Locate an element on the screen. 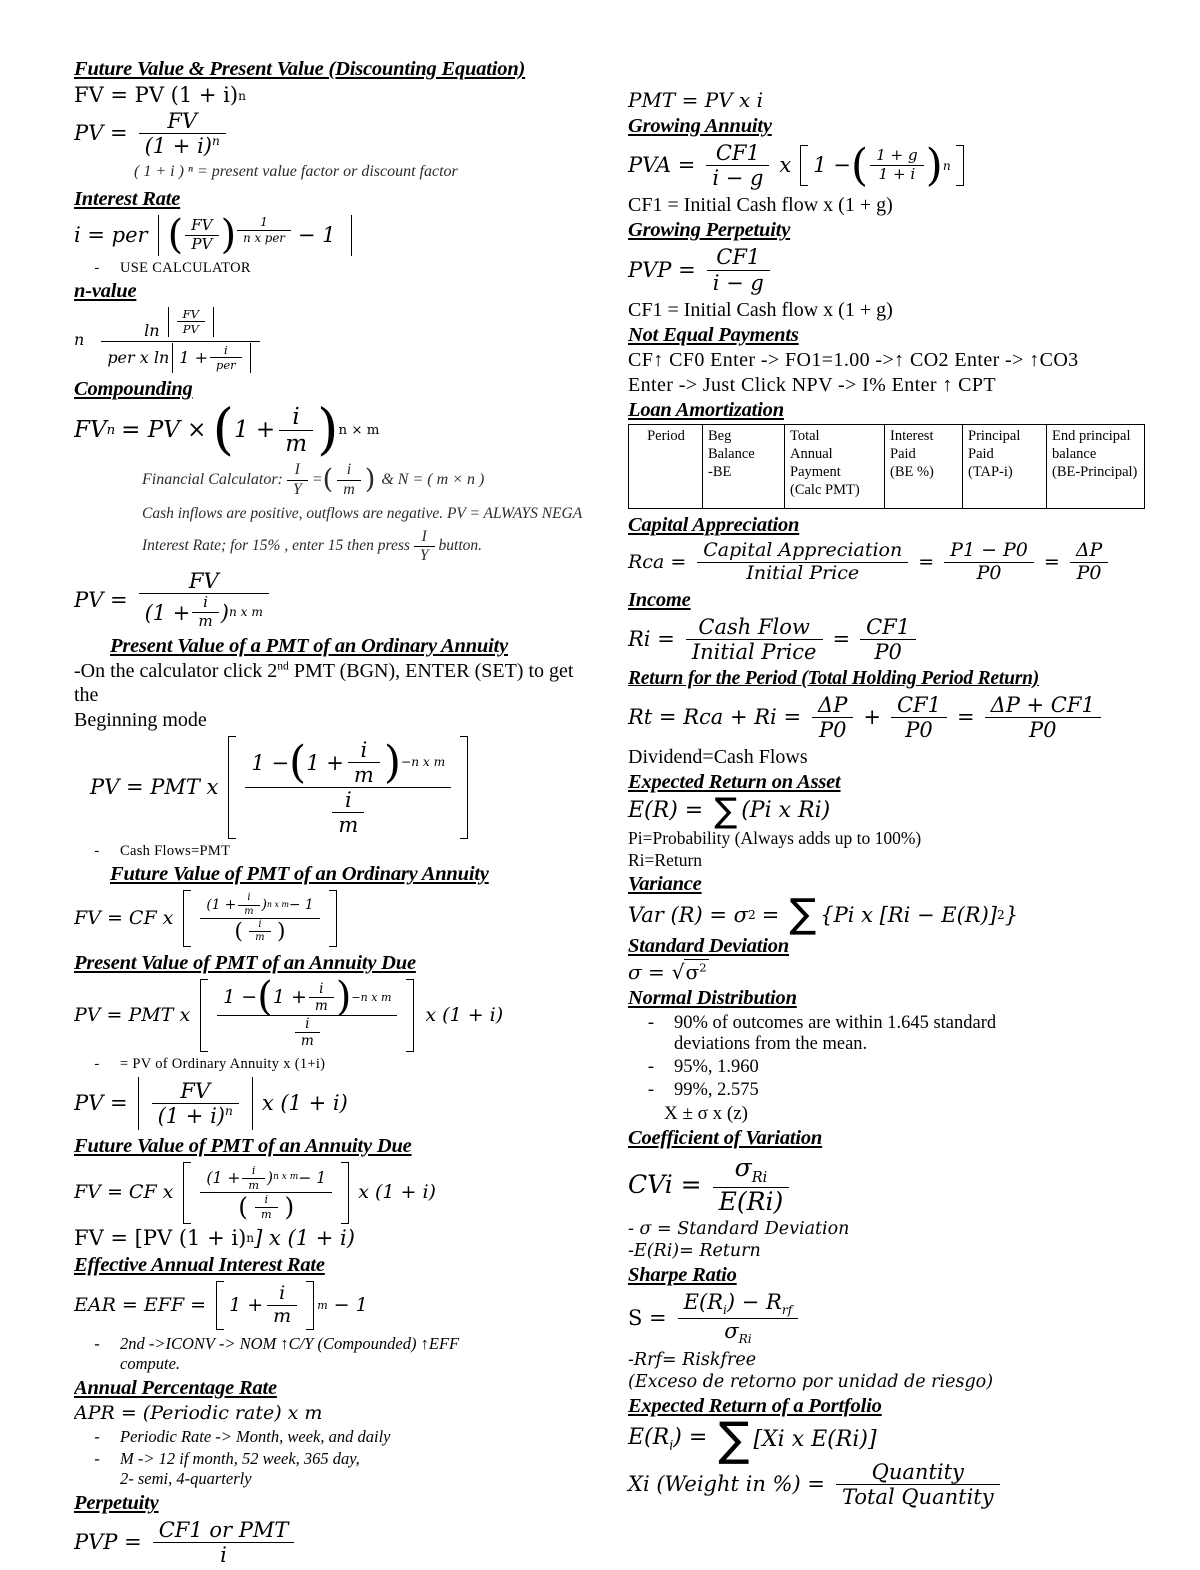  thpr-f3-num: ΔP + CF1 is located at coordinates (1042, 705).